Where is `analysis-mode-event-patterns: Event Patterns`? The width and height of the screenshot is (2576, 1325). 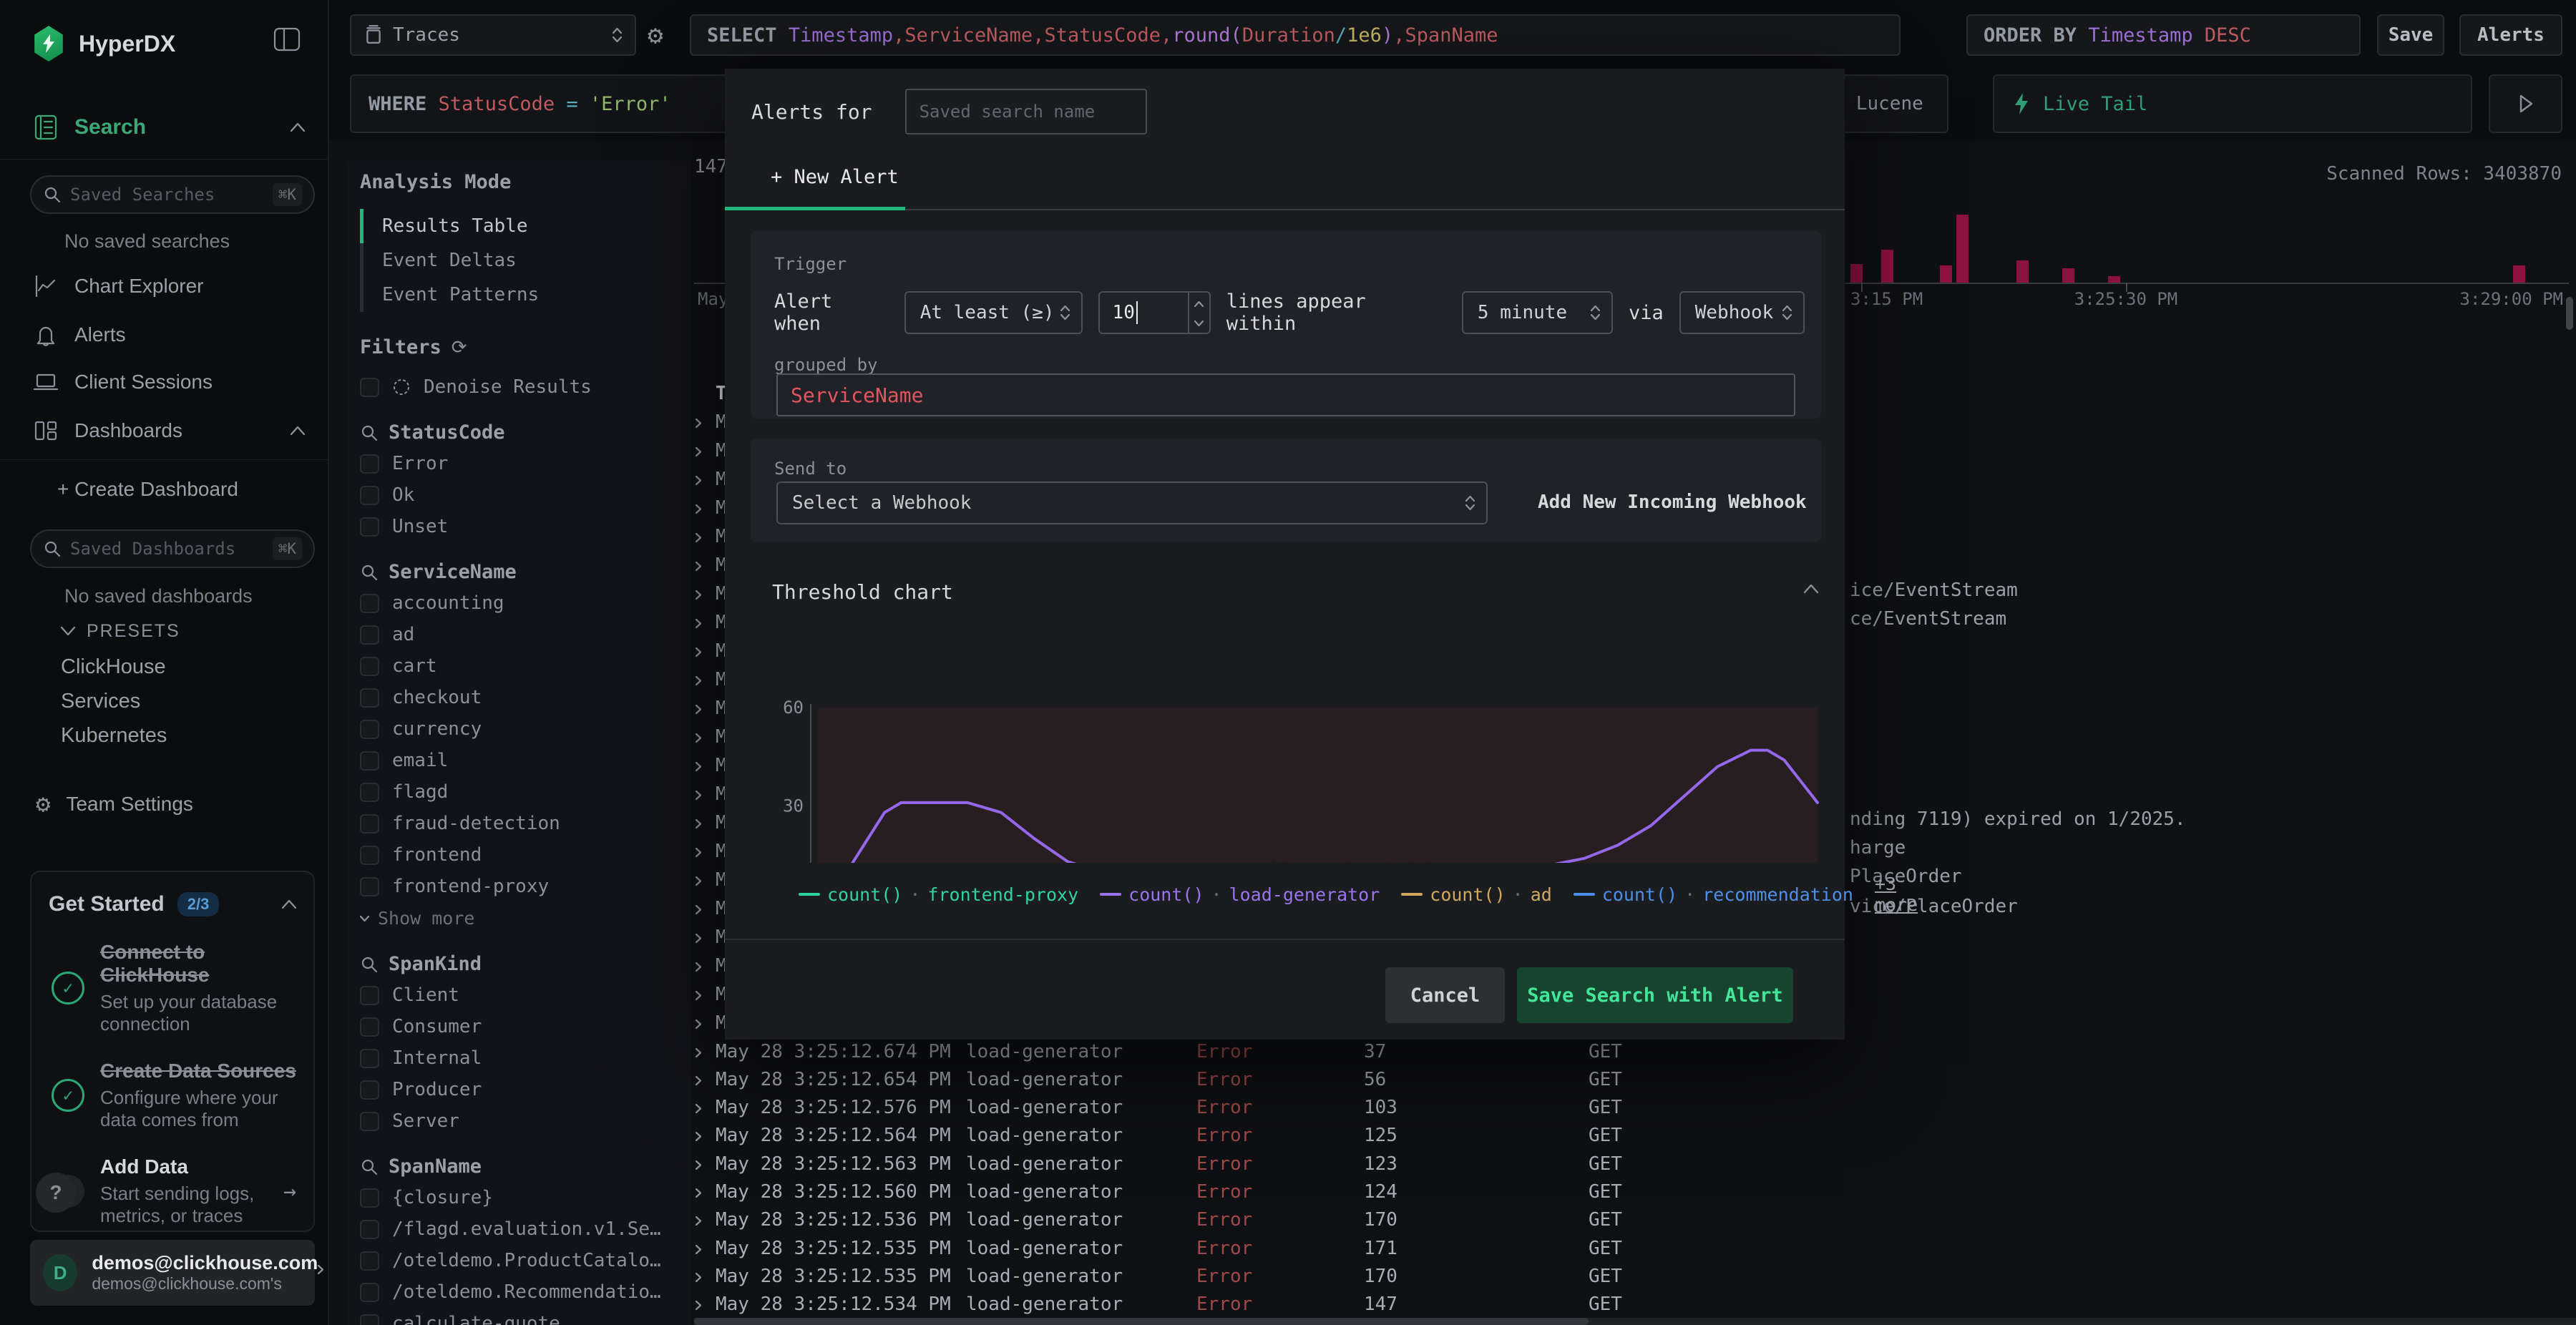
analysis-mode-event-patterns: Event Patterns is located at coordinates (525, 295).